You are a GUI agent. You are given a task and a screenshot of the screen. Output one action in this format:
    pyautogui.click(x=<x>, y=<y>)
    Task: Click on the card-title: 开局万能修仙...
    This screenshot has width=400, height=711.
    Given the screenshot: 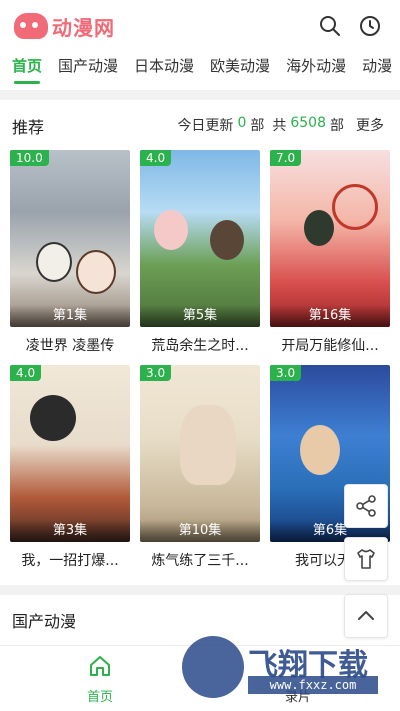 What is the action you would take?
    pyautogui.click(x=330, y=345)
    